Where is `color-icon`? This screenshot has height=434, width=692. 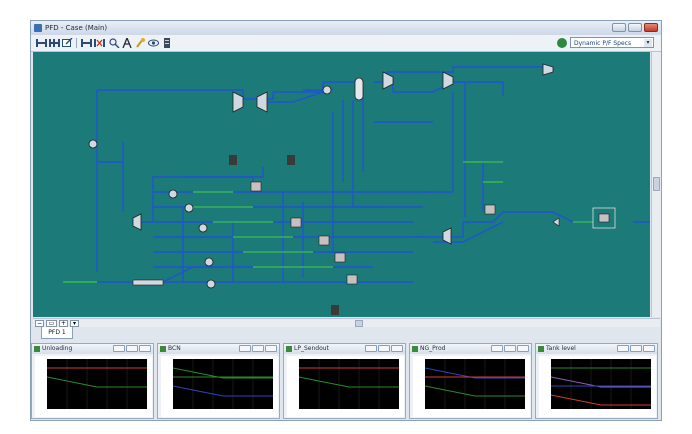
color-icon is located at coordinates (140, 43).